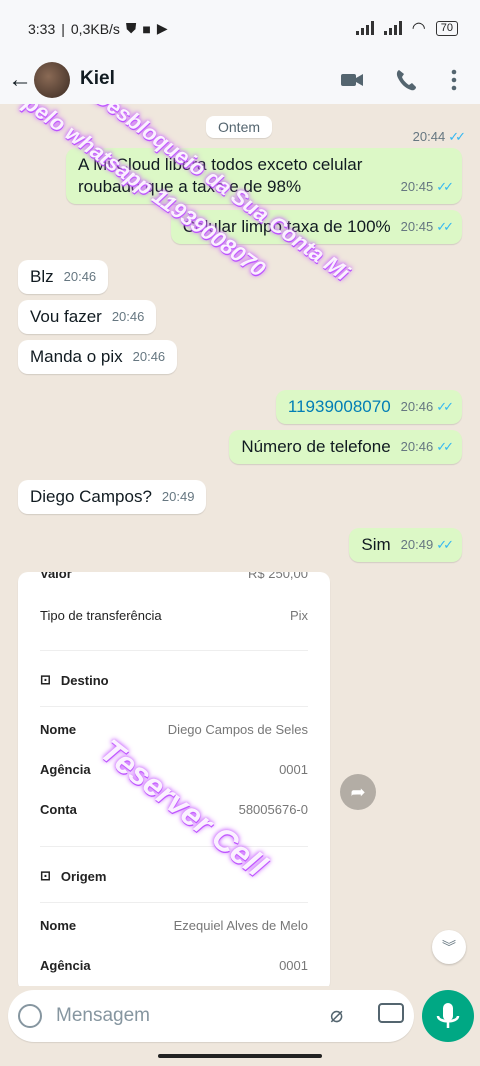  What do you see at coordinates (42, 276) in the screenshot?
I see `message-text: Blz` at bounding box center [42, 276].